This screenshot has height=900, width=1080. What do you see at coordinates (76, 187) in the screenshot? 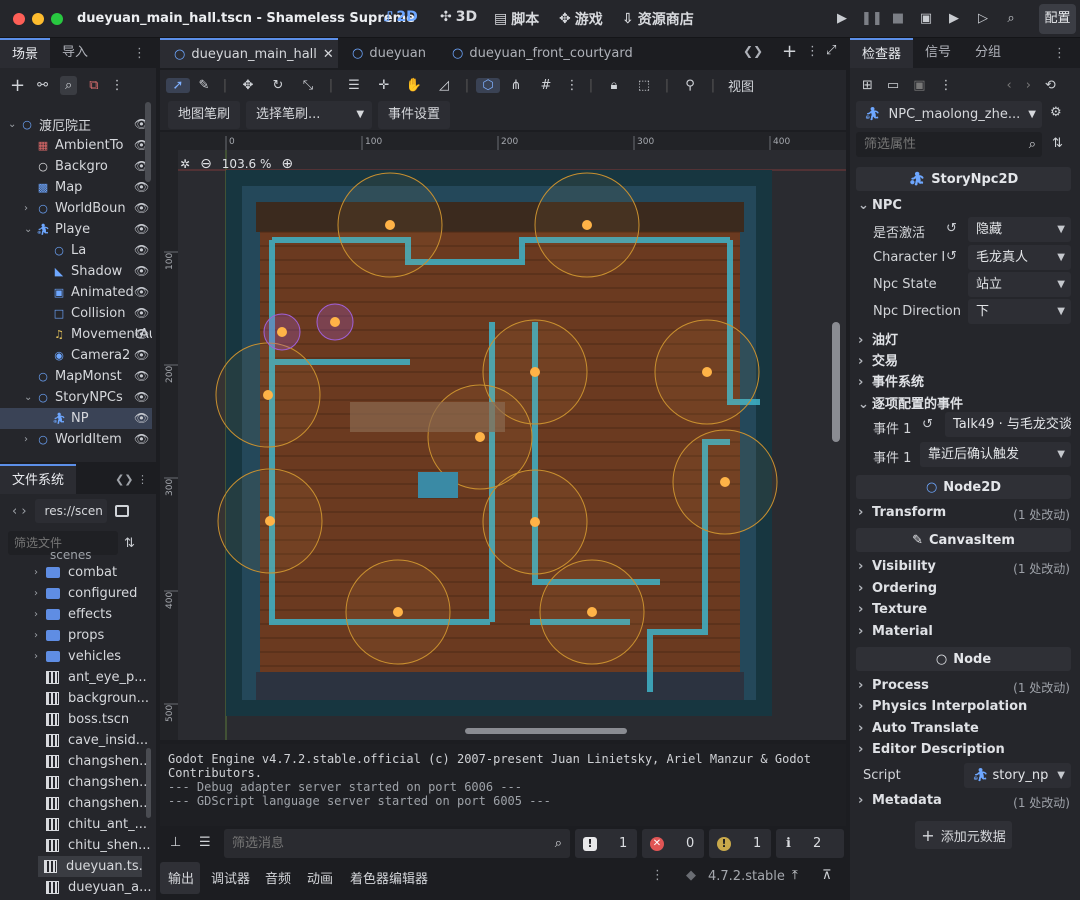
I see `scene-tree-item: ▩ Map 👁︎` at bounding box center [76, 187].